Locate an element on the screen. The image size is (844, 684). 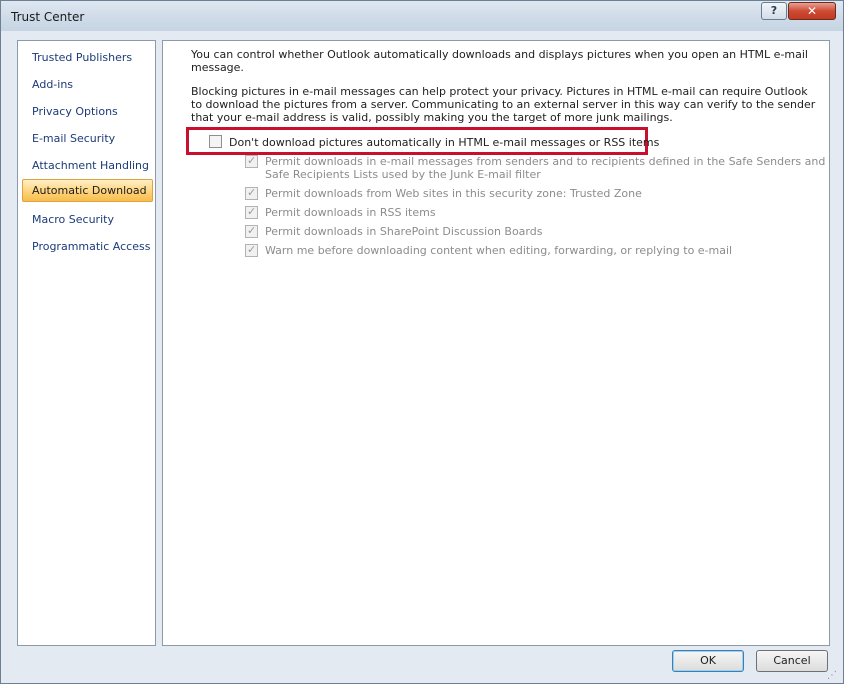
sidebar-item-macro-security: Macro Security is located at coordinates (87, 219).